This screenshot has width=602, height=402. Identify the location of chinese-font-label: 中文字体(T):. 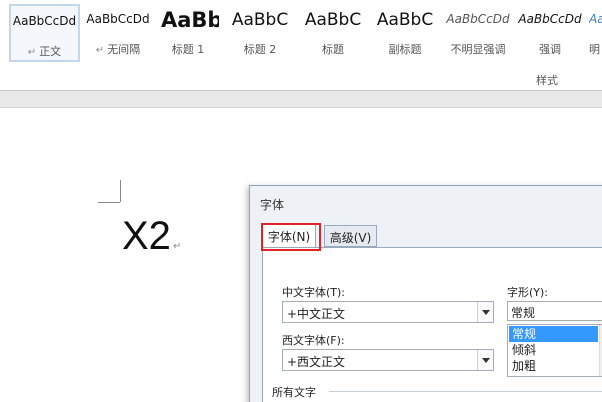
(314, 292).